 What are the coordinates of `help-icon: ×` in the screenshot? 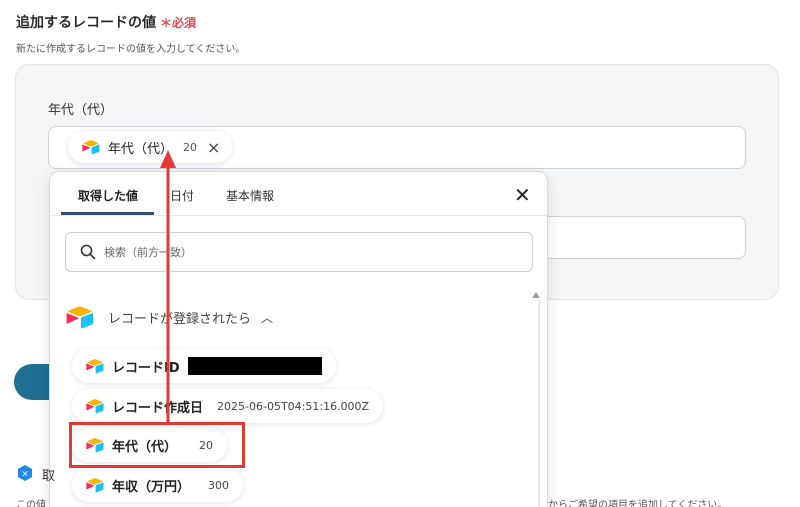 It's located at (25, 473).